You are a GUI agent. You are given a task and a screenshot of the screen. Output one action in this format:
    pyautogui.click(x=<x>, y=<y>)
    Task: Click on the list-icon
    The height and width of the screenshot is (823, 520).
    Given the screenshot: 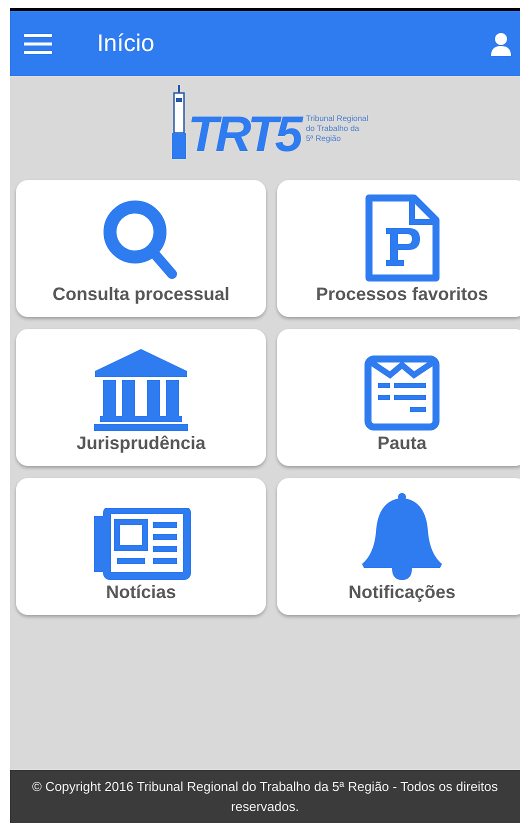 What is the action you would take?
    pyautogui.click(x=402, y=393)
    